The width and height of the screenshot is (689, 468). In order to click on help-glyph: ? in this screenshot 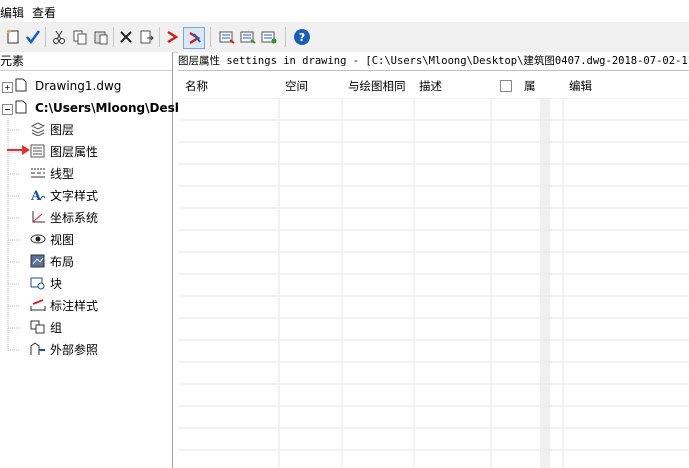, I will do `click(302, 37)`.